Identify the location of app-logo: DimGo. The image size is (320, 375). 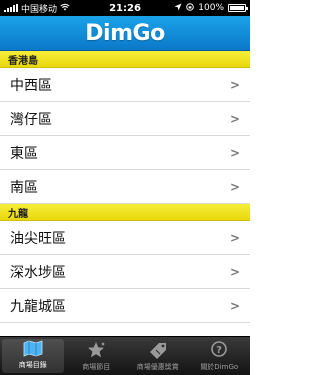
(125, 33).